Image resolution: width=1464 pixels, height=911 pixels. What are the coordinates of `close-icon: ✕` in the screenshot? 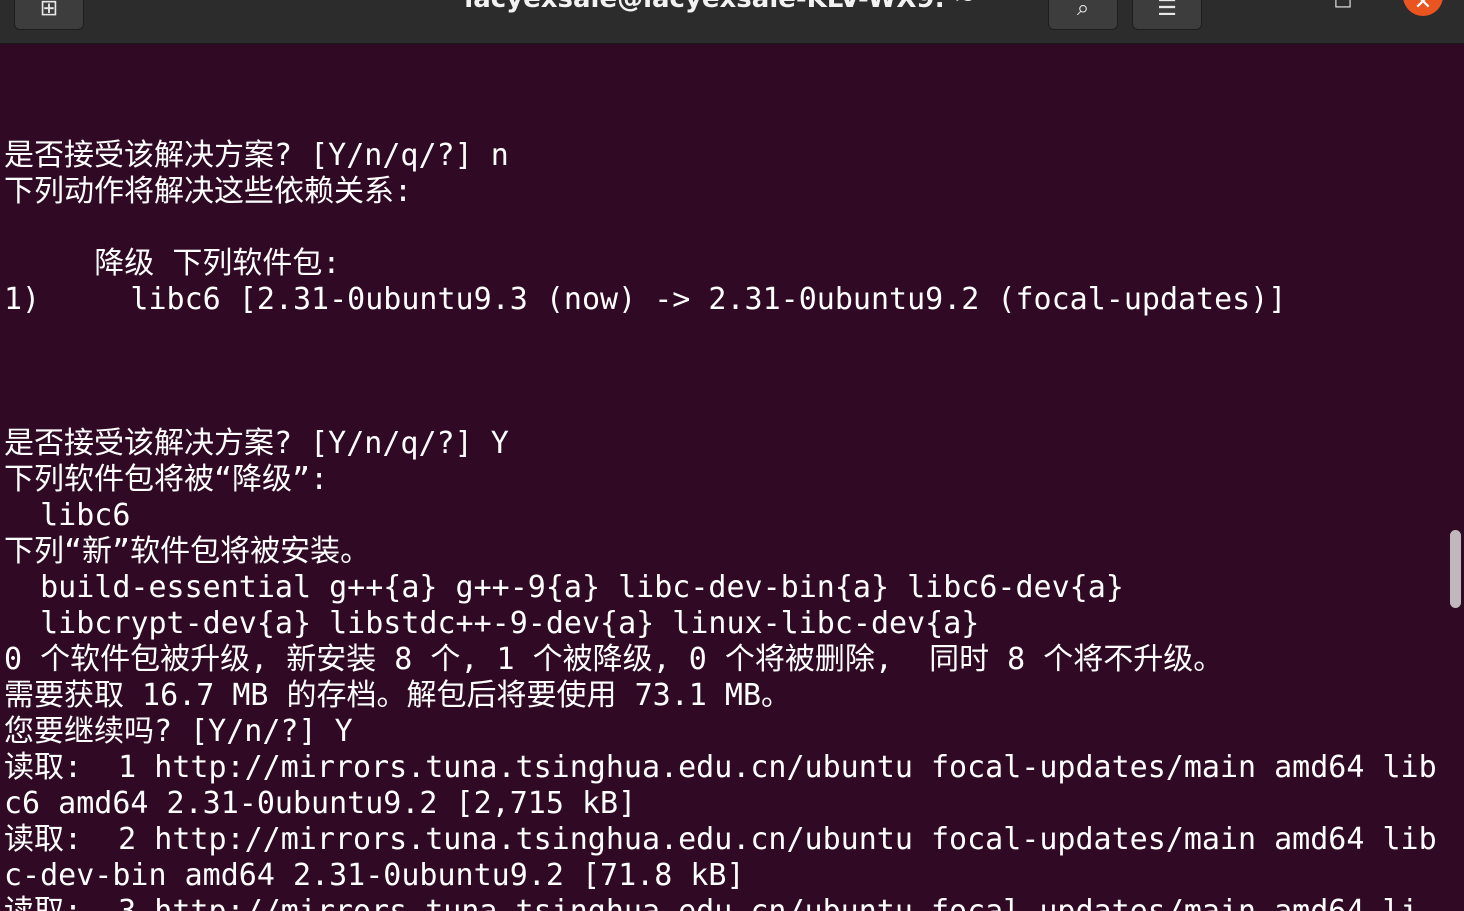 It's located at (1423, 7).